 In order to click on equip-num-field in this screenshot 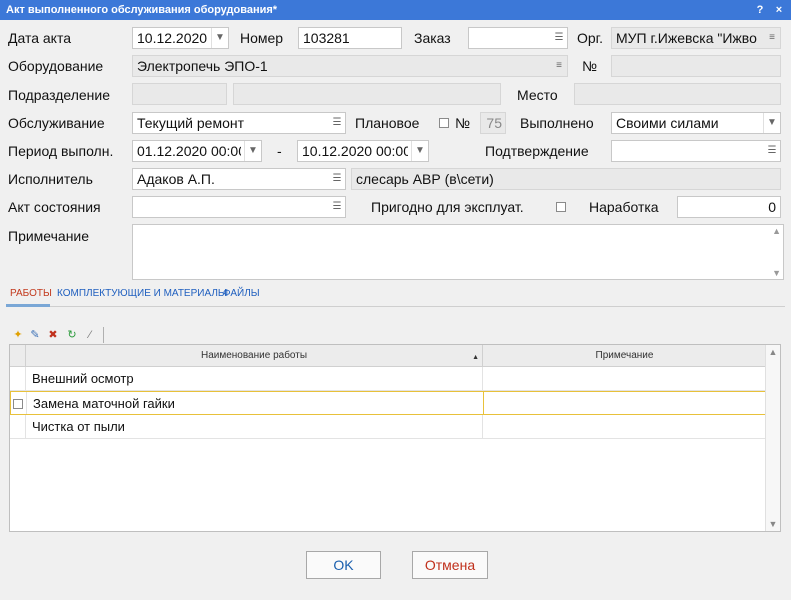, I will do `click(696, 66)`.